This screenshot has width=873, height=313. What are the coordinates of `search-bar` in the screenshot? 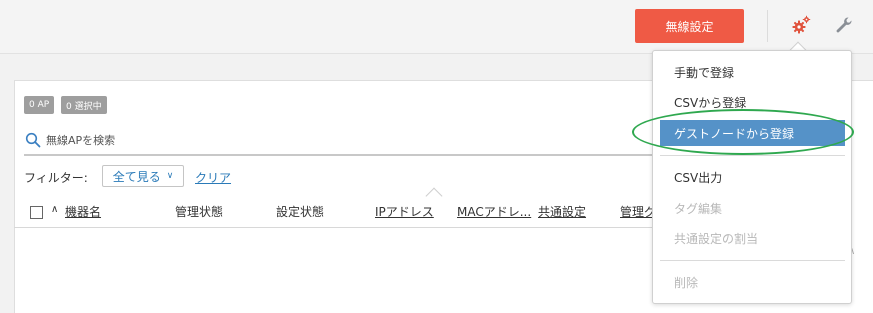 It's located at (344, 142).